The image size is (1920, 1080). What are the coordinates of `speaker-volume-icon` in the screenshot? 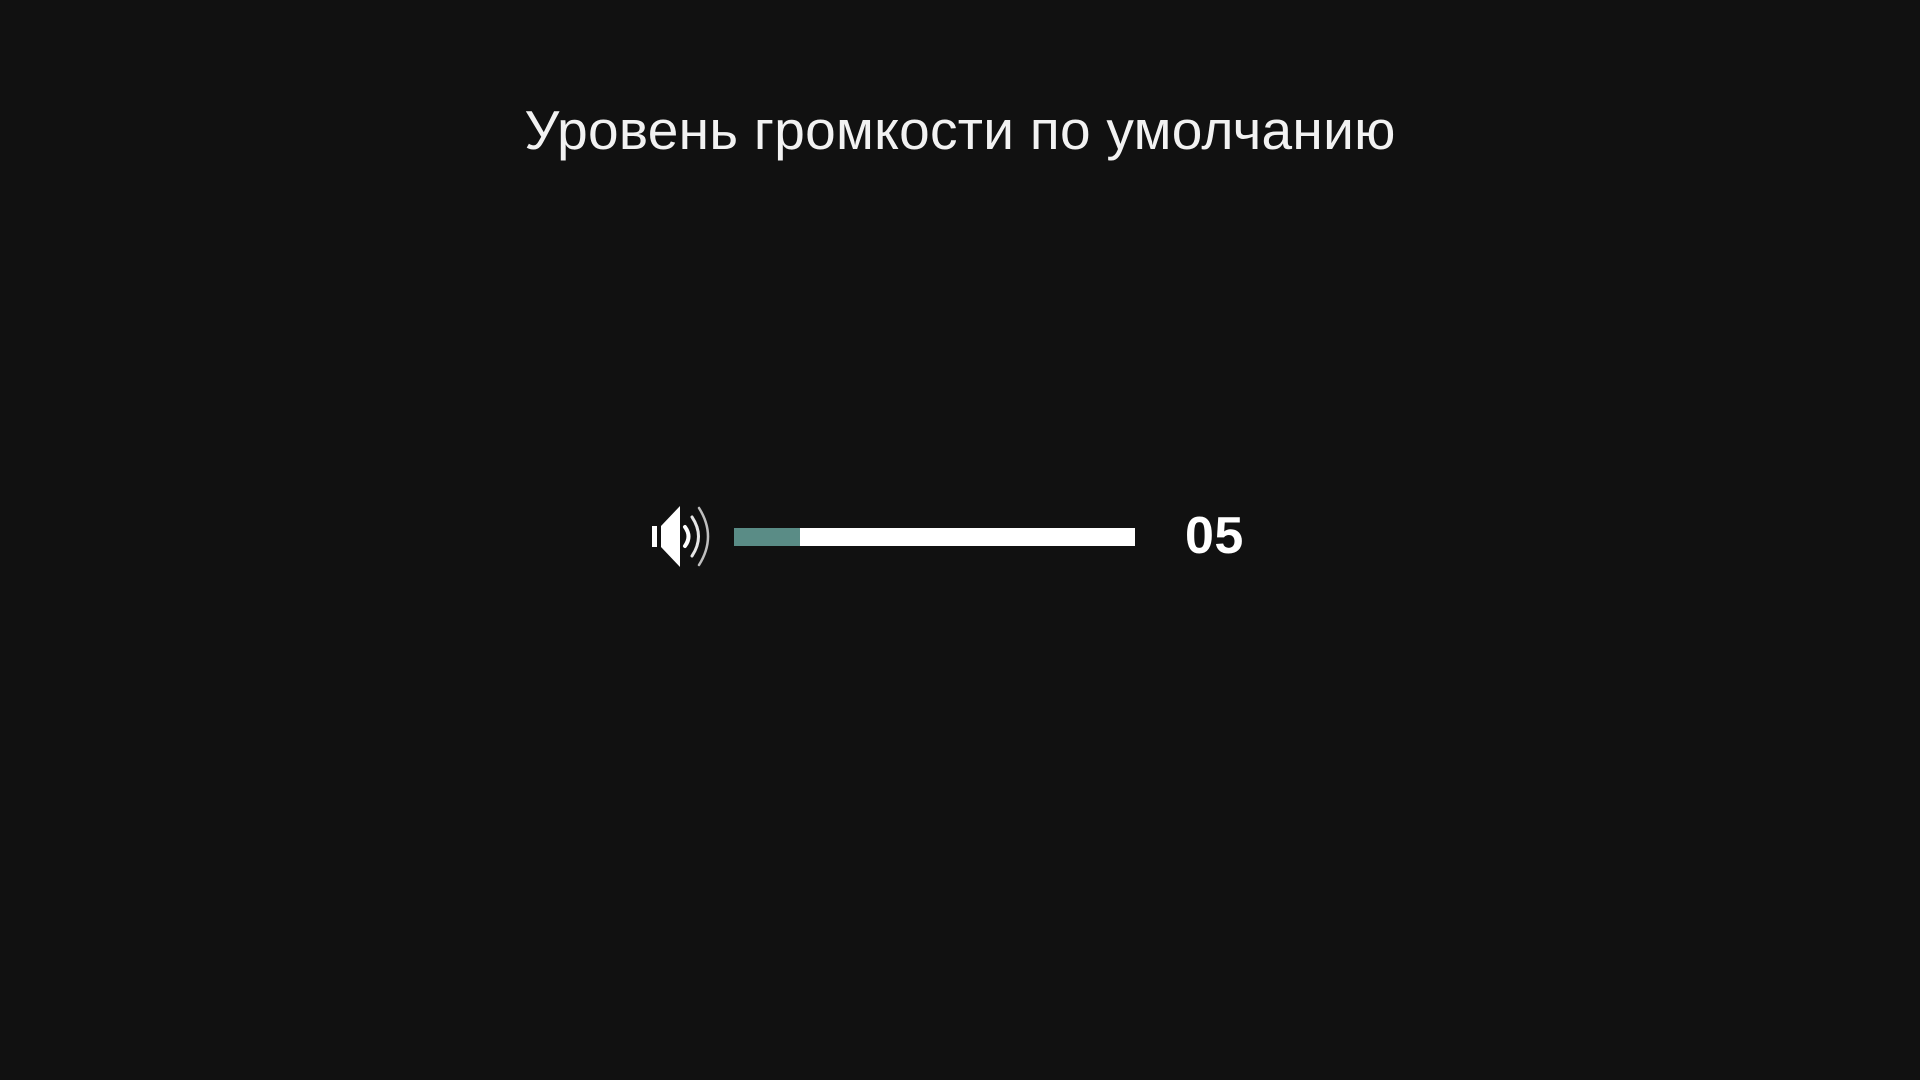 It's located at (682, 536).